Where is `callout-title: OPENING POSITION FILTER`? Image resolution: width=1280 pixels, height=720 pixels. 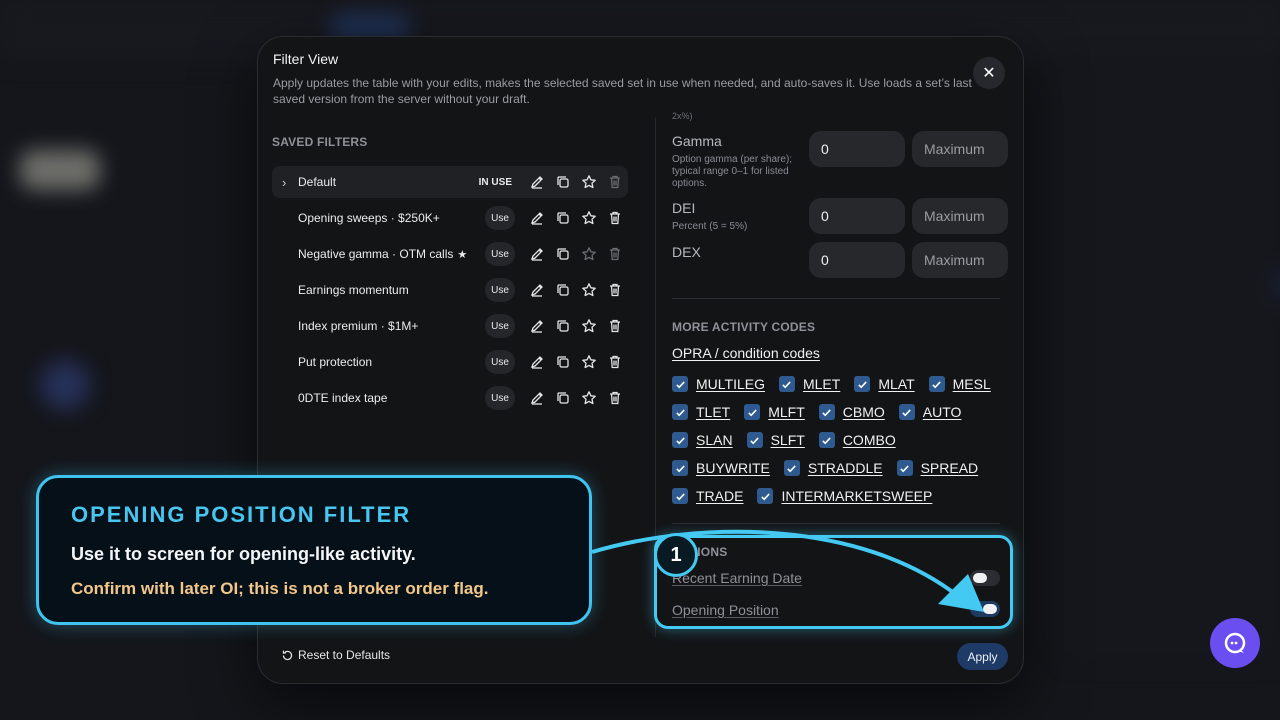
callout-title: OPENING POSITION FILTER is located at coordinates (241, 514).